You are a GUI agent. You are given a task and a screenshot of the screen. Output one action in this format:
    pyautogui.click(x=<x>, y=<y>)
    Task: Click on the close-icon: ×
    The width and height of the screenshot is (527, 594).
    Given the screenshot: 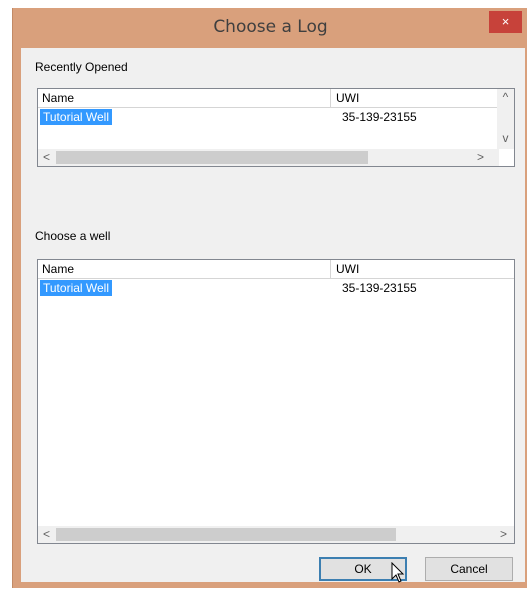 What is the action you would take?
    pyautogui.click(x=505, y=21)
    